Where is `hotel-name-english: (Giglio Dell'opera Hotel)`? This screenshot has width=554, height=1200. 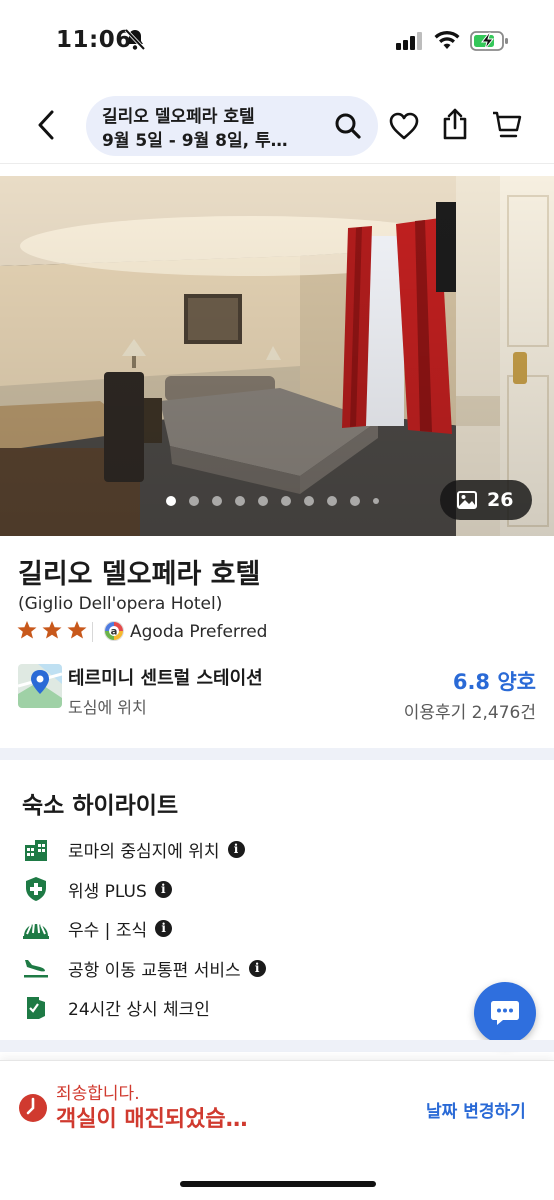 hotel-name-english: (Giglio Dell'opera Hotel) is located at coordinates (120, 604).